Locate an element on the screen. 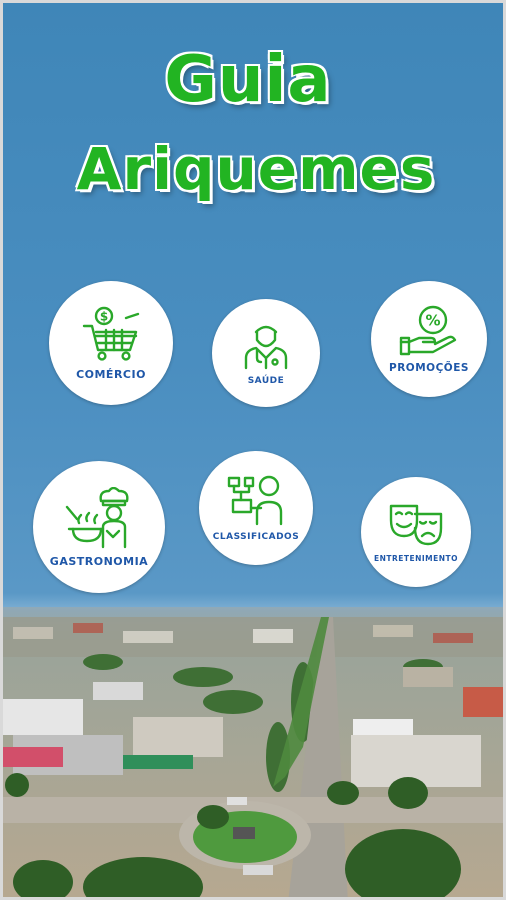 Image resolution: width=506 pixels, height=900 pixels. category-comercio-button: $ COMÉRCIO is located at coordinates (111, 343).